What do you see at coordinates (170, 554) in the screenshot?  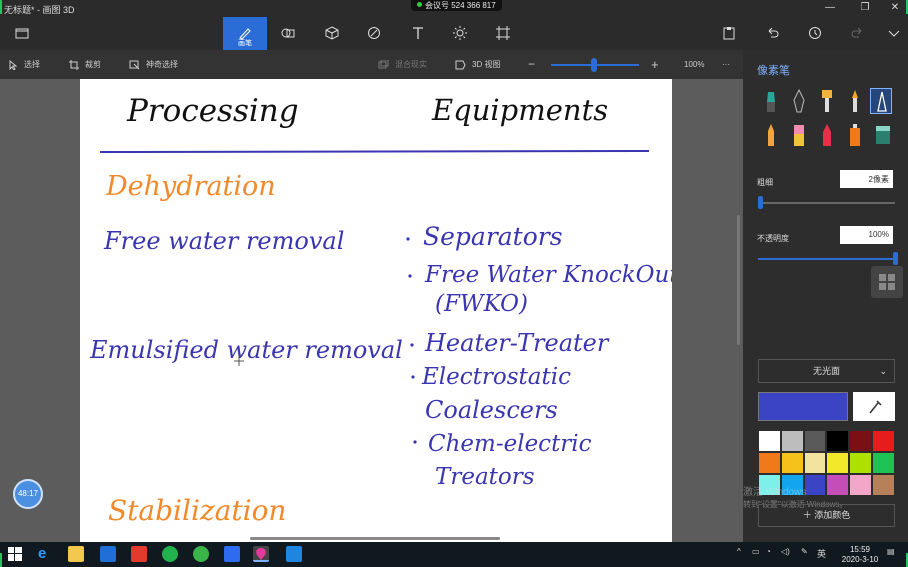 I see `wechat-icon` at bounding box center [170, 554].